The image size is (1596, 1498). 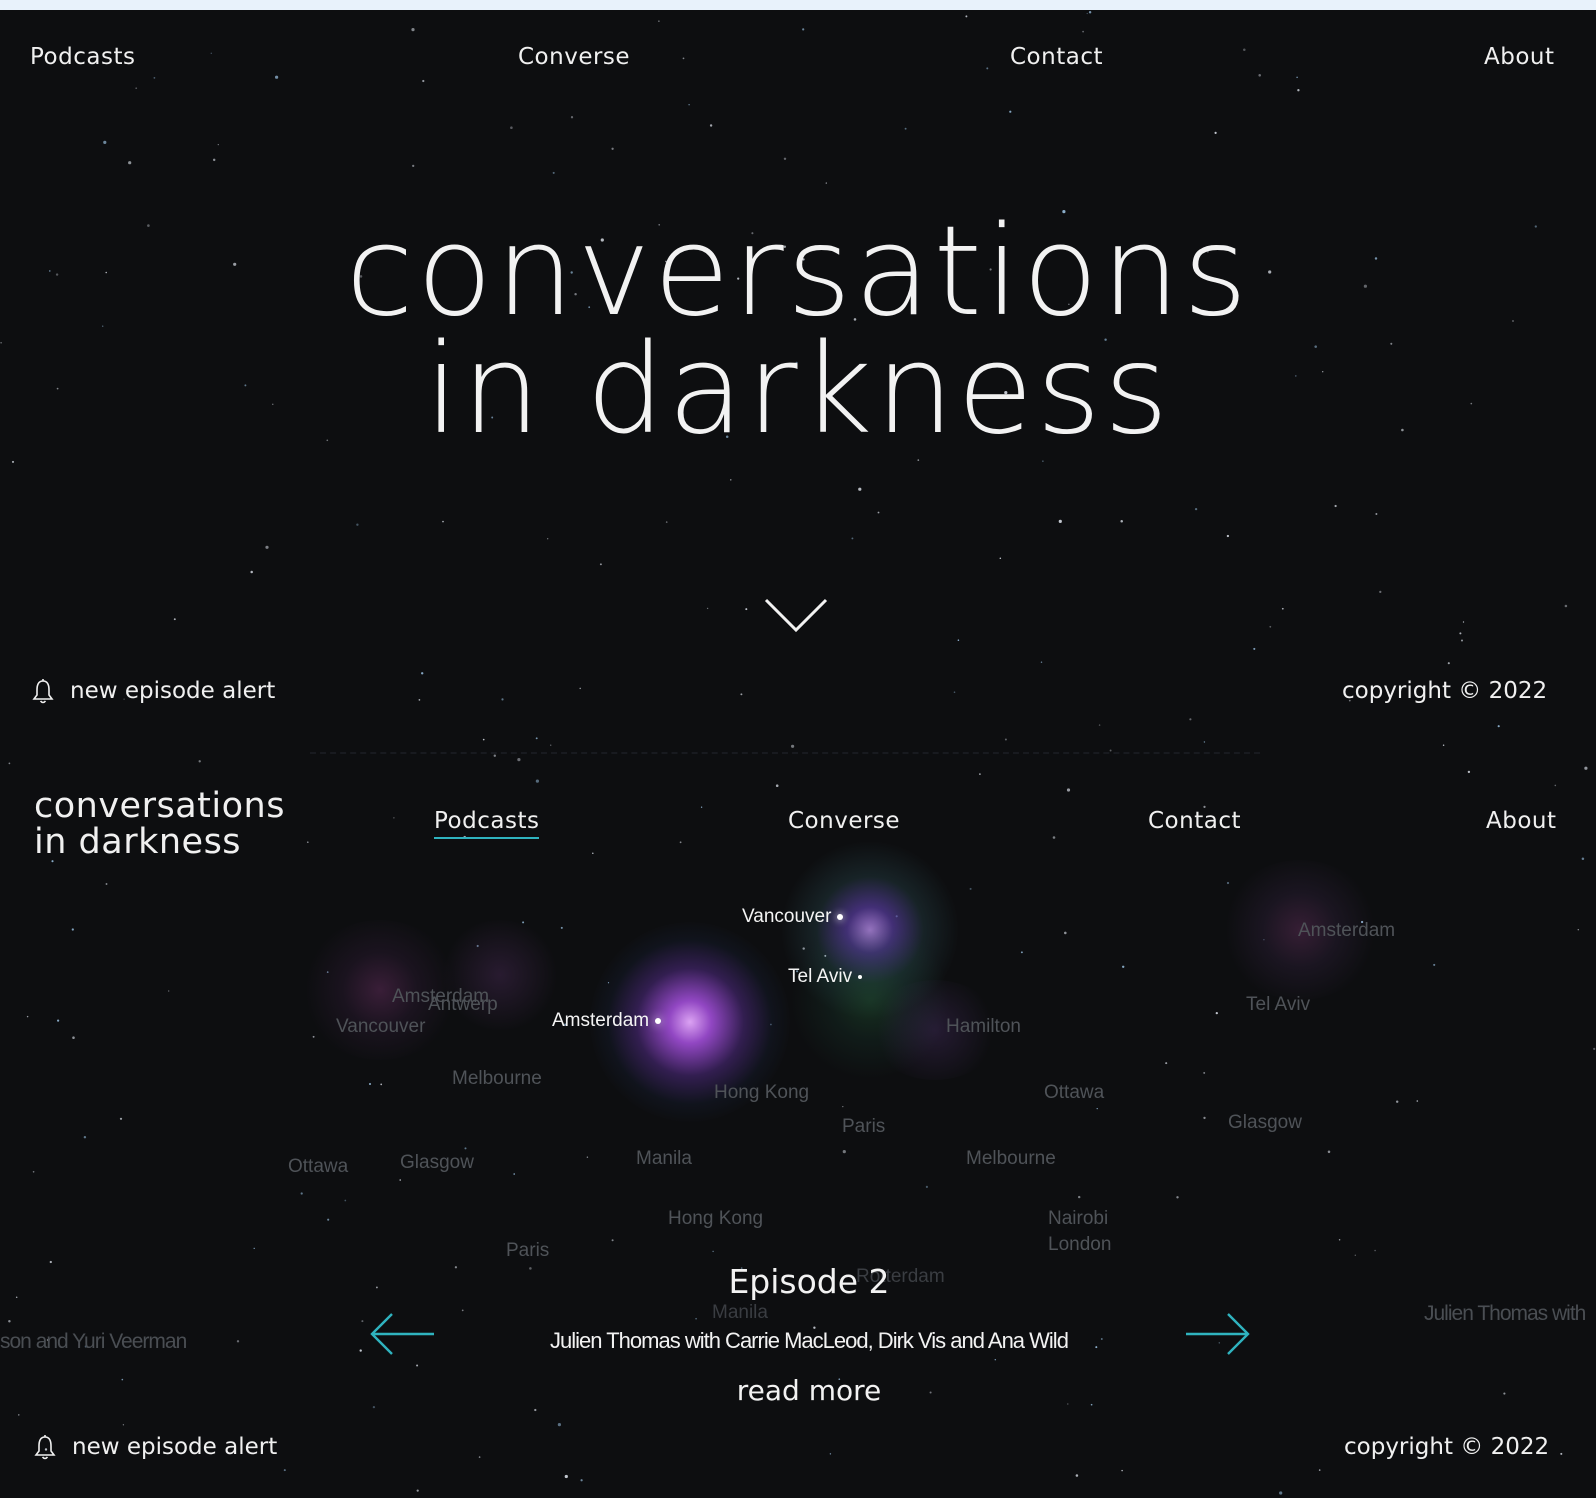 What do you see at coordinates (1078, 1219) in the screenshot?
I see `city-nairobi: Nairobi` at bounding box center [1078, 1219].